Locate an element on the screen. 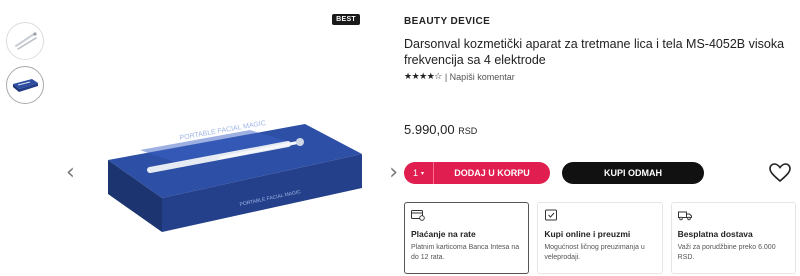 The width and height of the screenshot is (800, 276). chevron-down-icon: ▾ is located at coordinates (423, 173).